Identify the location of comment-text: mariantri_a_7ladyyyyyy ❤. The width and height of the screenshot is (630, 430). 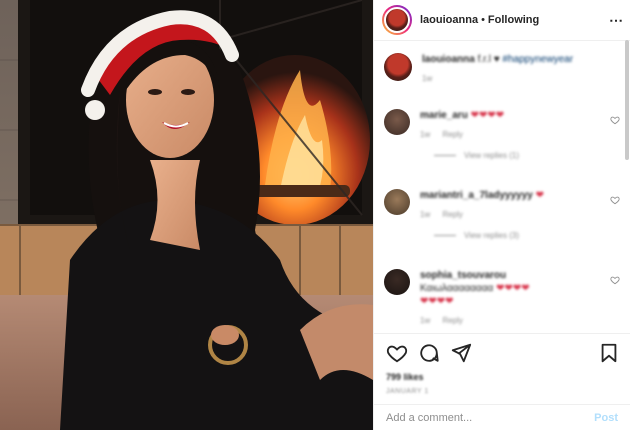
(515, 195).